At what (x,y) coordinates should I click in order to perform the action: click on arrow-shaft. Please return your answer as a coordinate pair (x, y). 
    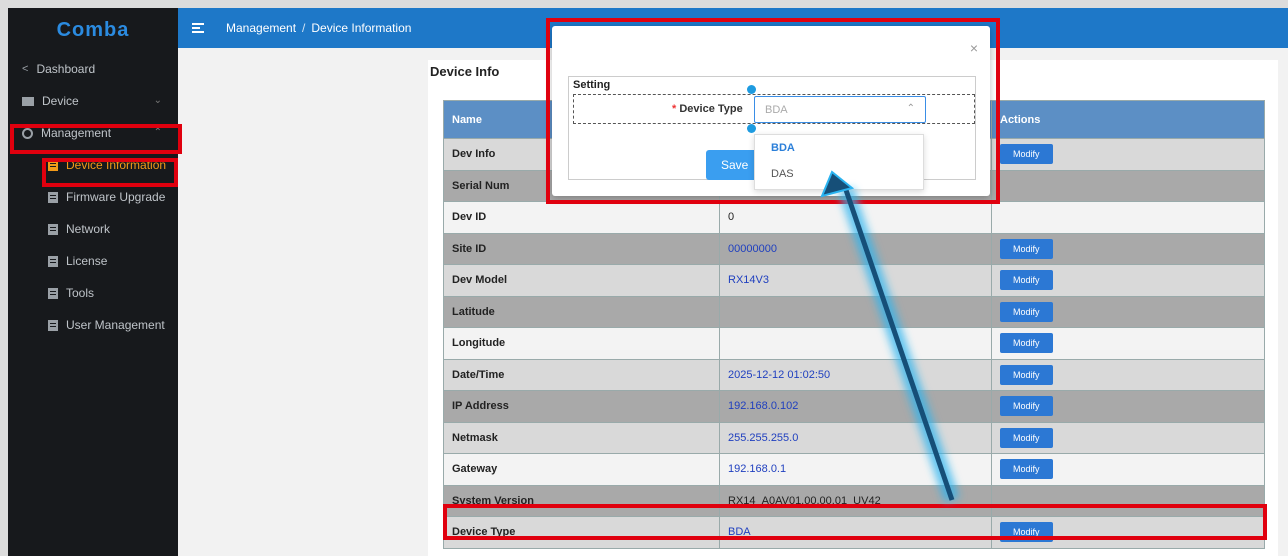
    Looking at the image, I should click on (899, 345).